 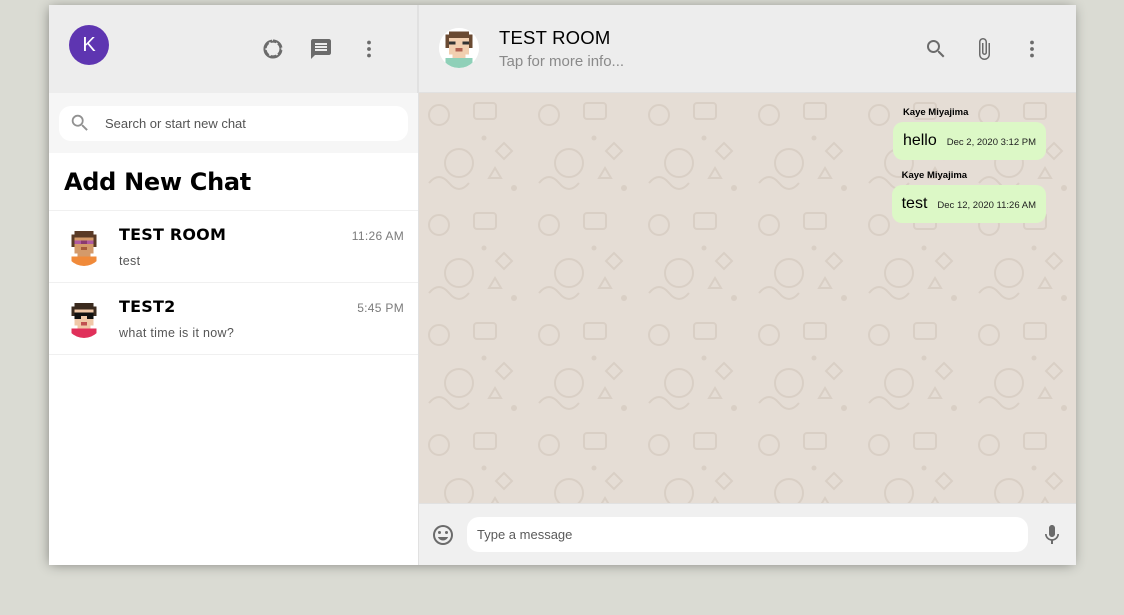 I want to click on sidebar-menu-button, so click(x=369, y=49).